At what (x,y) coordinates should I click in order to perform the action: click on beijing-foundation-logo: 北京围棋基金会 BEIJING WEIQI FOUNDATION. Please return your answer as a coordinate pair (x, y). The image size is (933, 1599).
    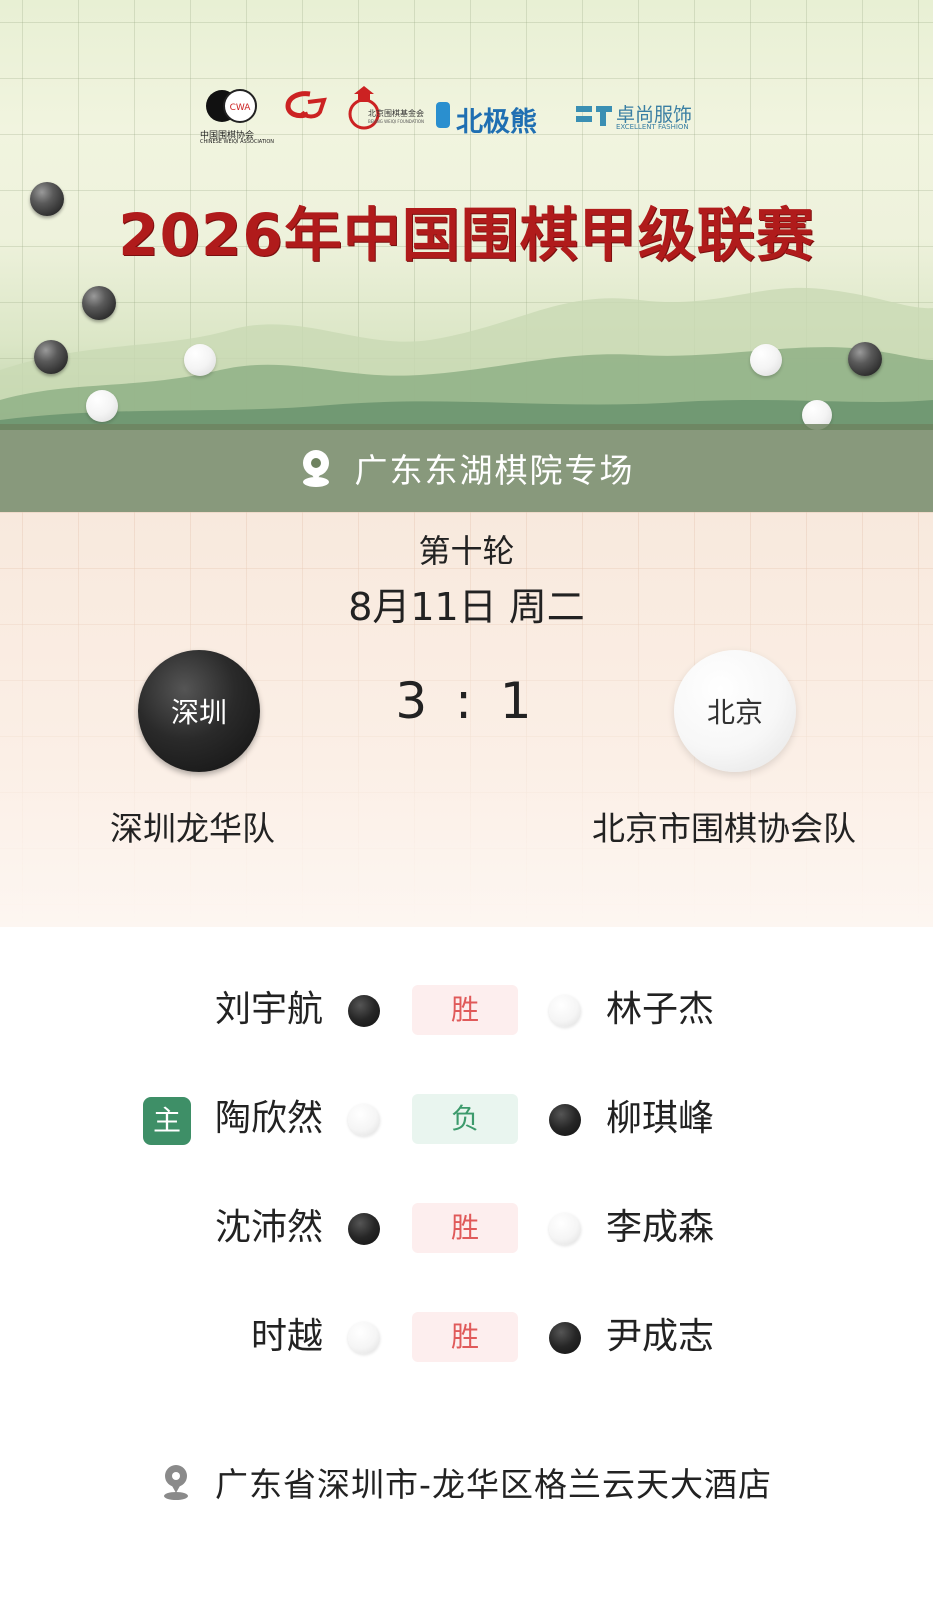
    Looking at the image, I should click on (386, 116).